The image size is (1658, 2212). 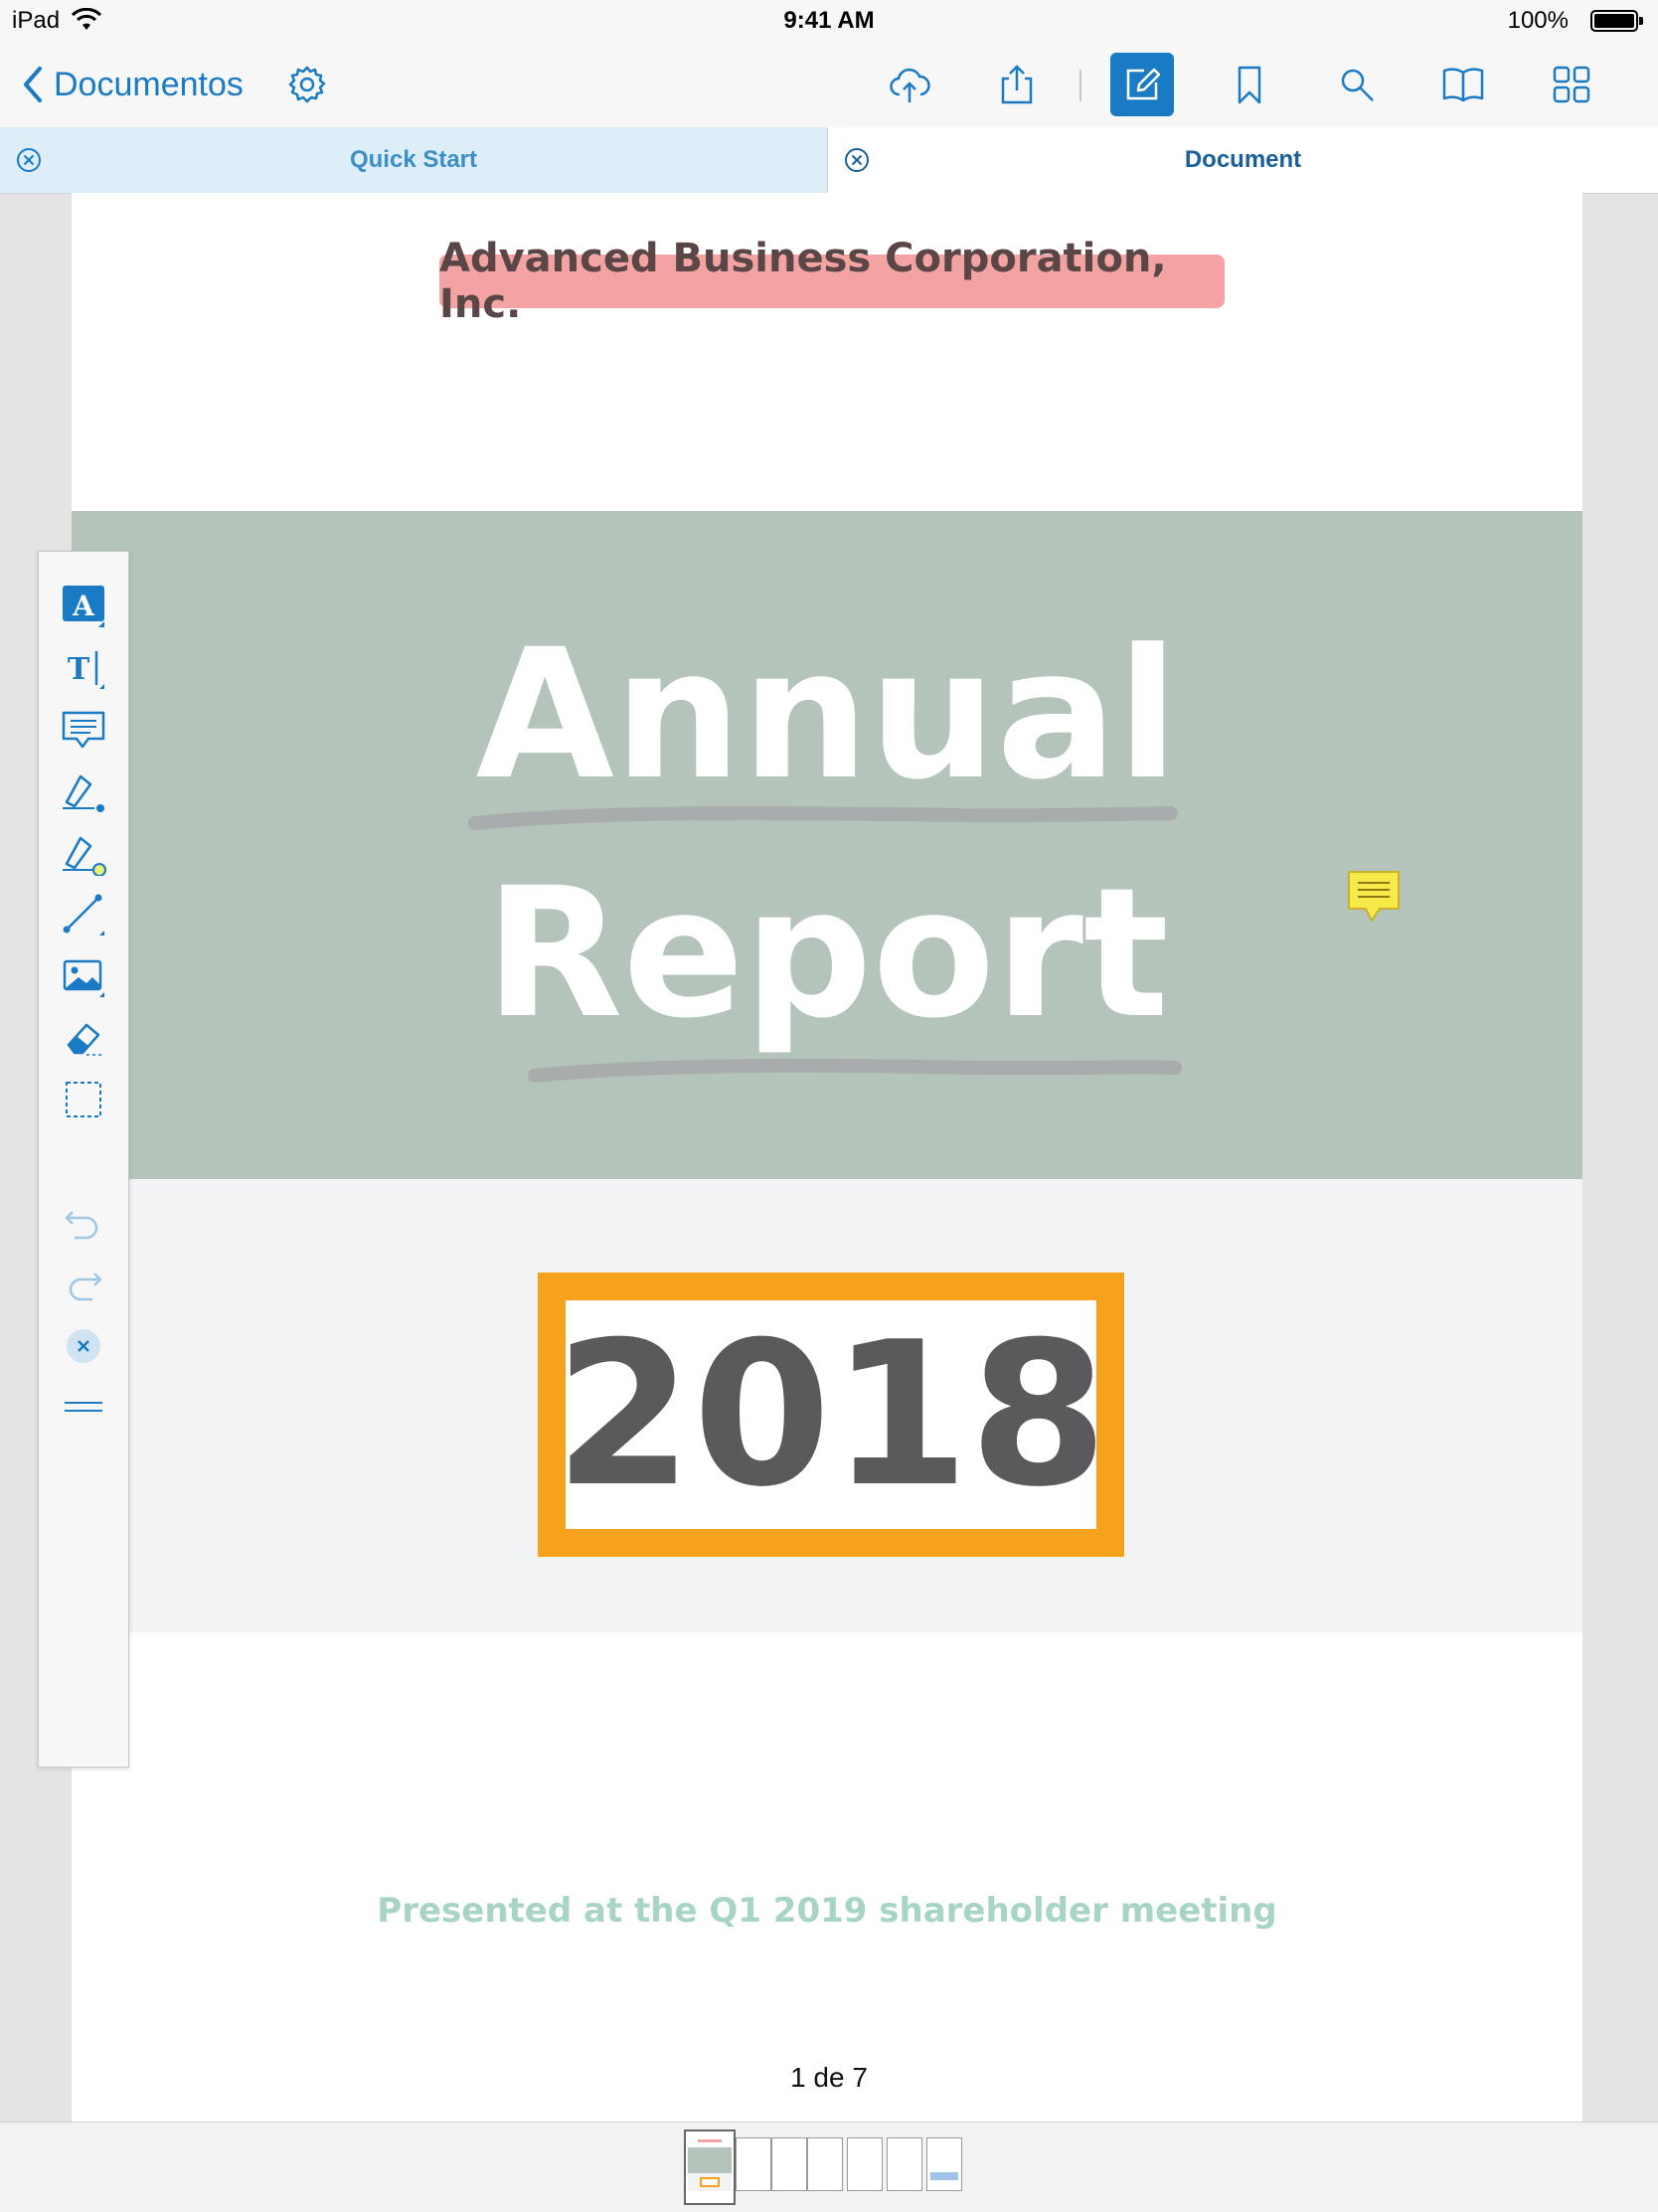 I want to click on selection-tool, so click(x=84, y=1100).